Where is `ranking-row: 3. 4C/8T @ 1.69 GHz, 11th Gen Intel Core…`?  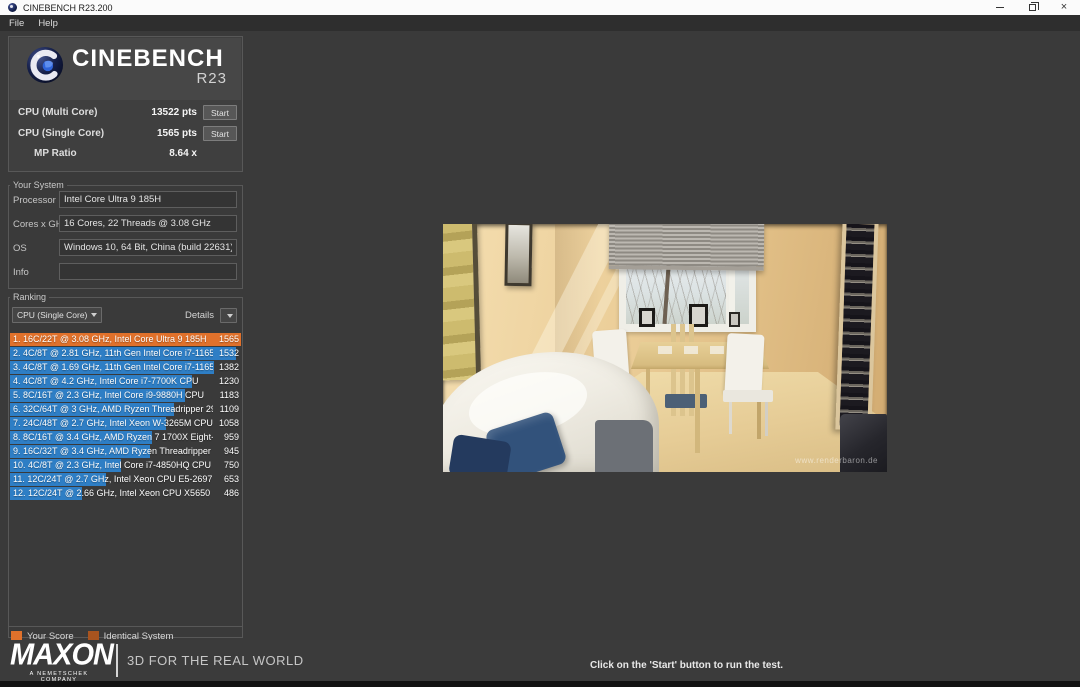
ranking-row: 3. 4C/8T @ 1.69 GHz, 11th Gen Intel Core… is located at coordinates (125, 367).